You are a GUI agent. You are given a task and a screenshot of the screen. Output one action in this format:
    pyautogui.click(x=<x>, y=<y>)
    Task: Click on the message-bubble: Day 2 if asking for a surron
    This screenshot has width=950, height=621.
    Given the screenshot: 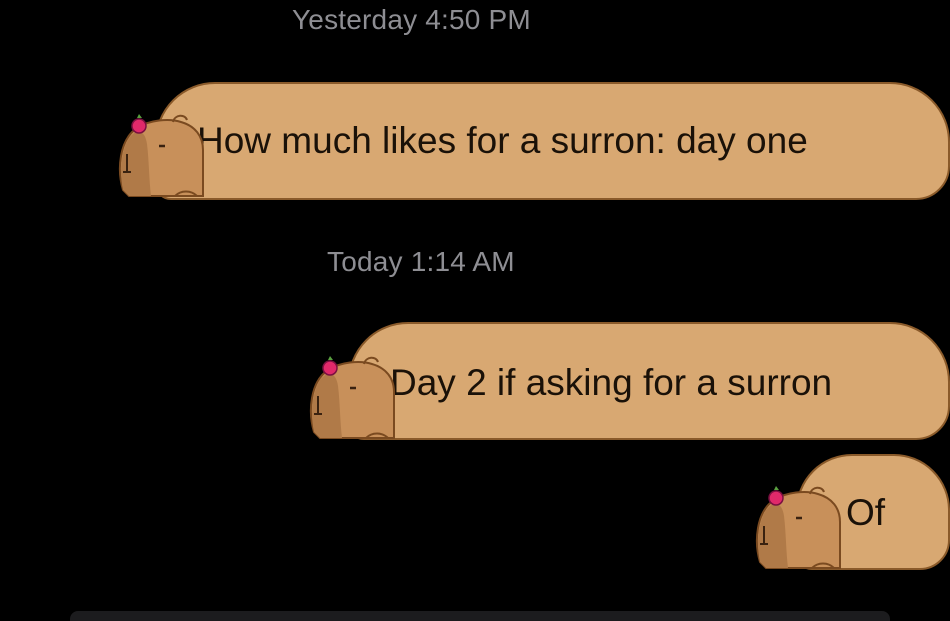 What is the action you would take?
    pyautogui.click(x=628, y=383)
    